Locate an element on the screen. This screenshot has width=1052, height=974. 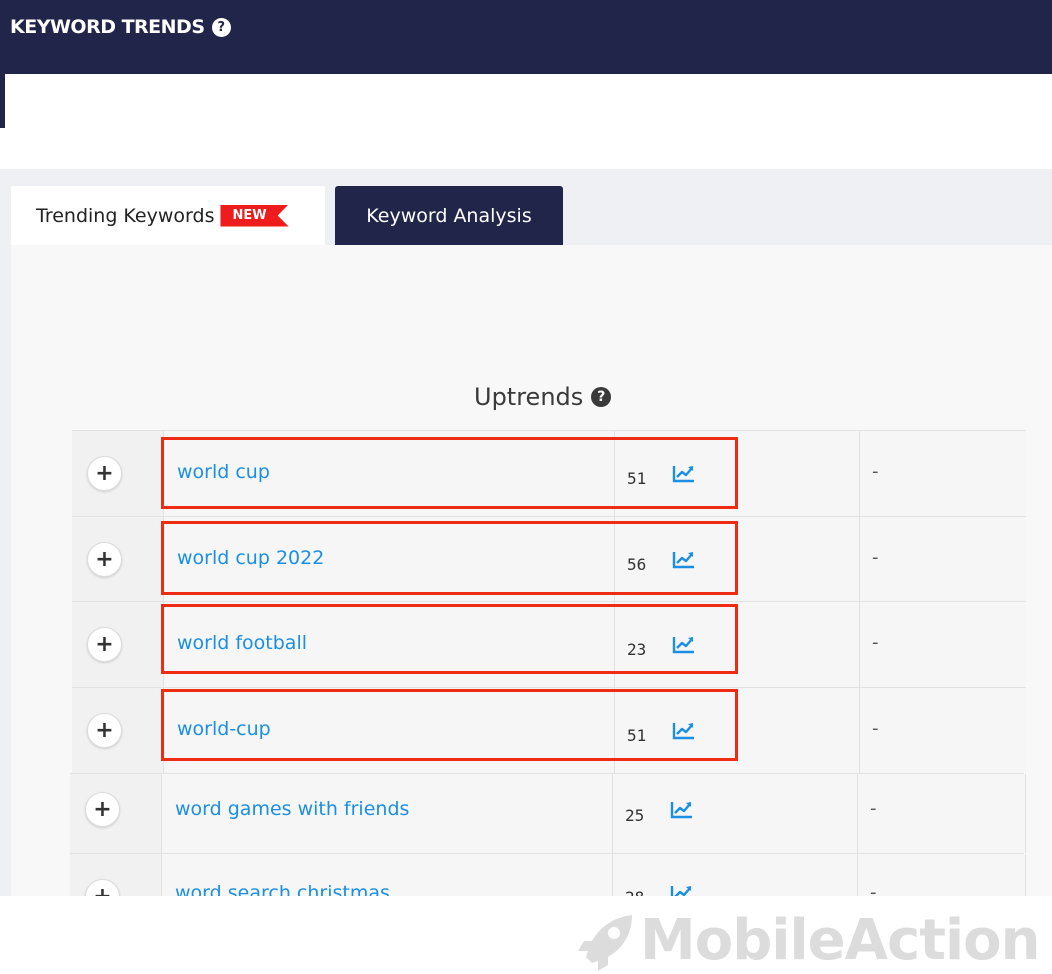
tab-trending-keywords-label: Trending Keywords is located at coordinates (125, 215).